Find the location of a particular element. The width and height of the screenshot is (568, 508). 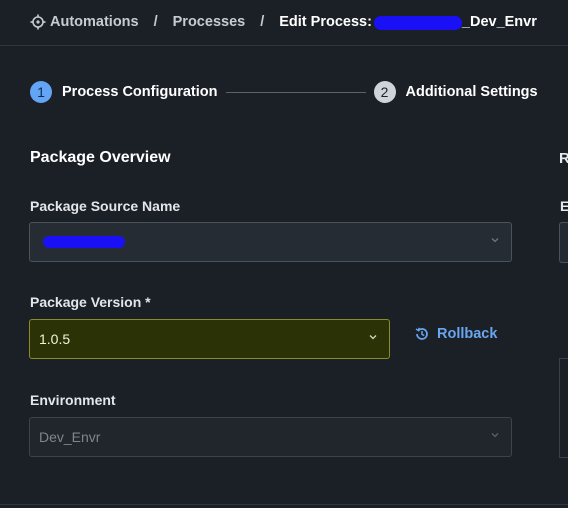

environment-value: Dev_Envr is located at coordinates (70, 437).